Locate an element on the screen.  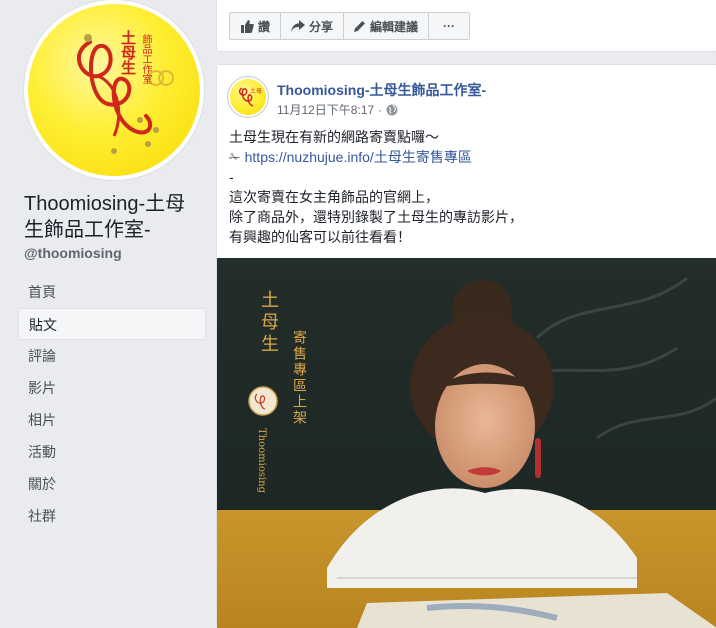
page-nav: 首頁 貼文 評論 影片 相片 活動 關於 社群 is located at coordinates (112, 404).